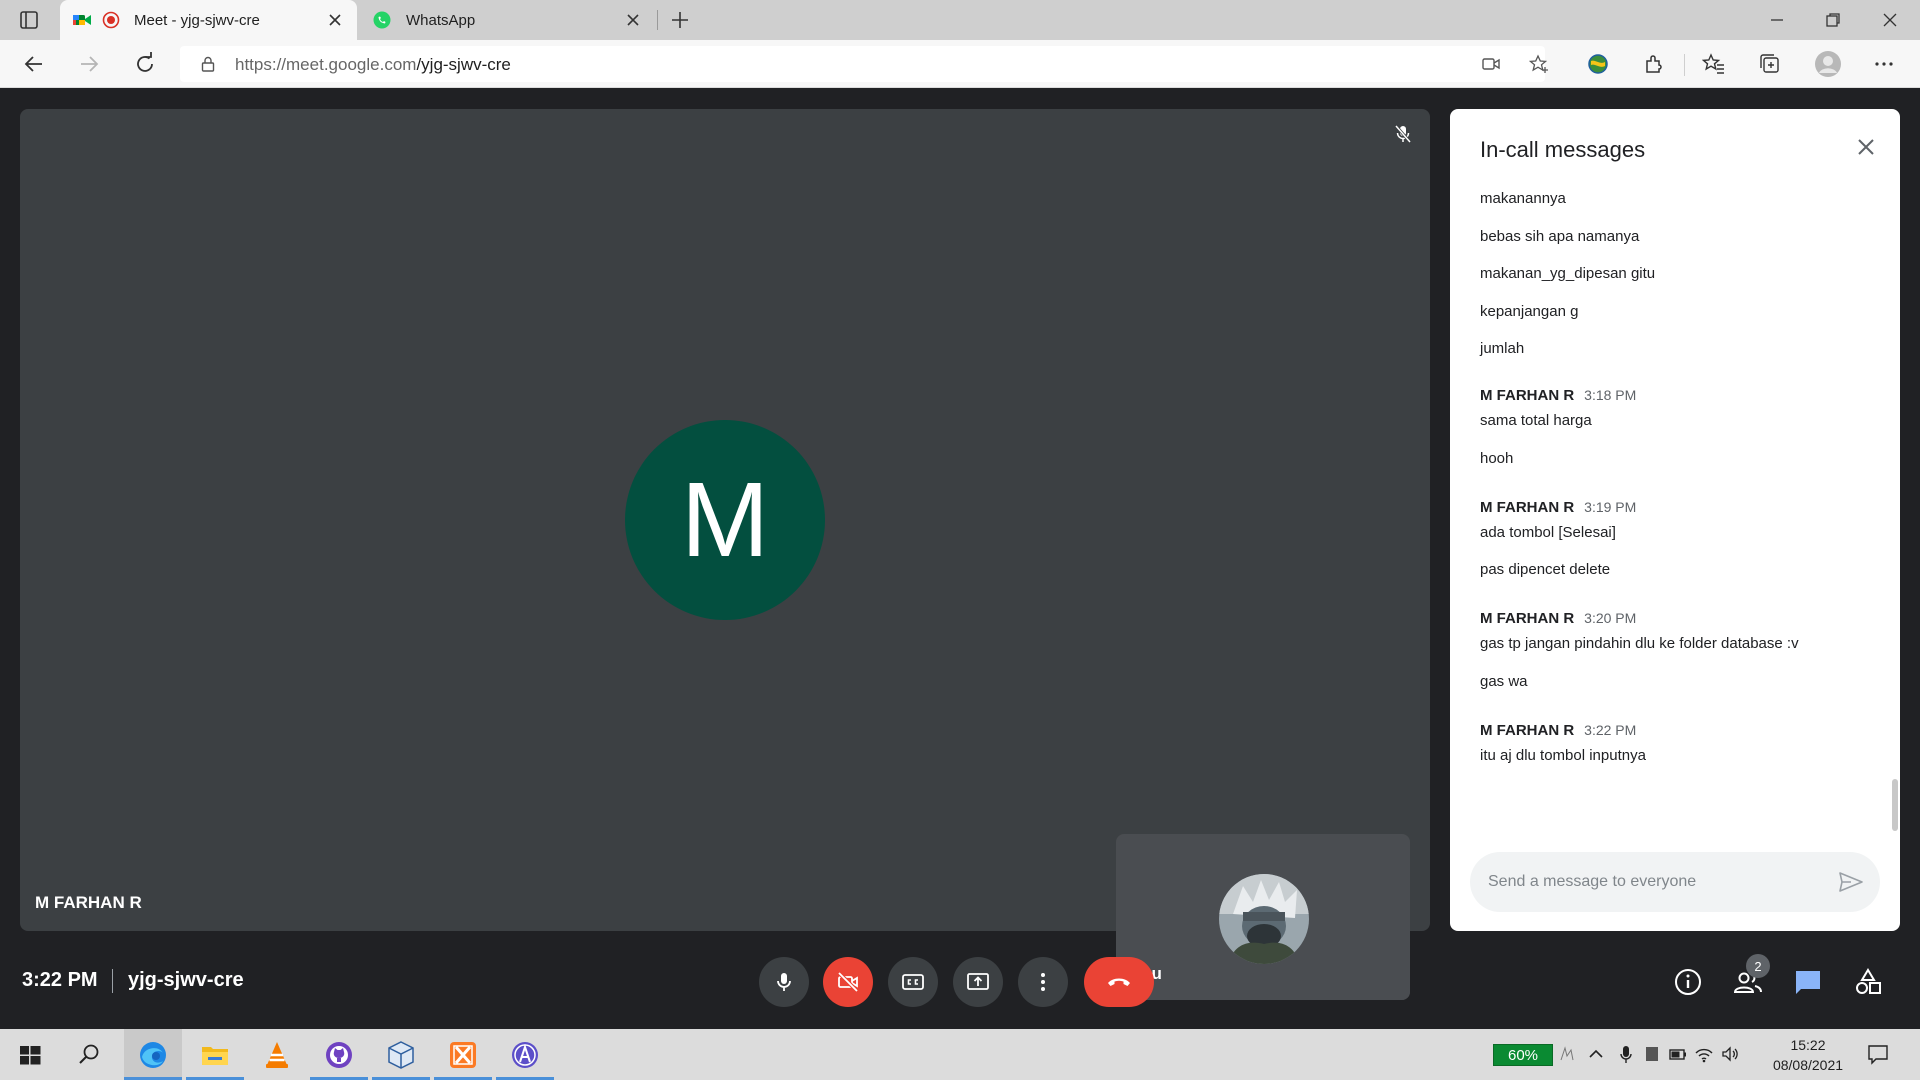  What do you see at coordinates (1653, 882) in the screenshot?
I see `message-input` at bounding box center [1653, 882].